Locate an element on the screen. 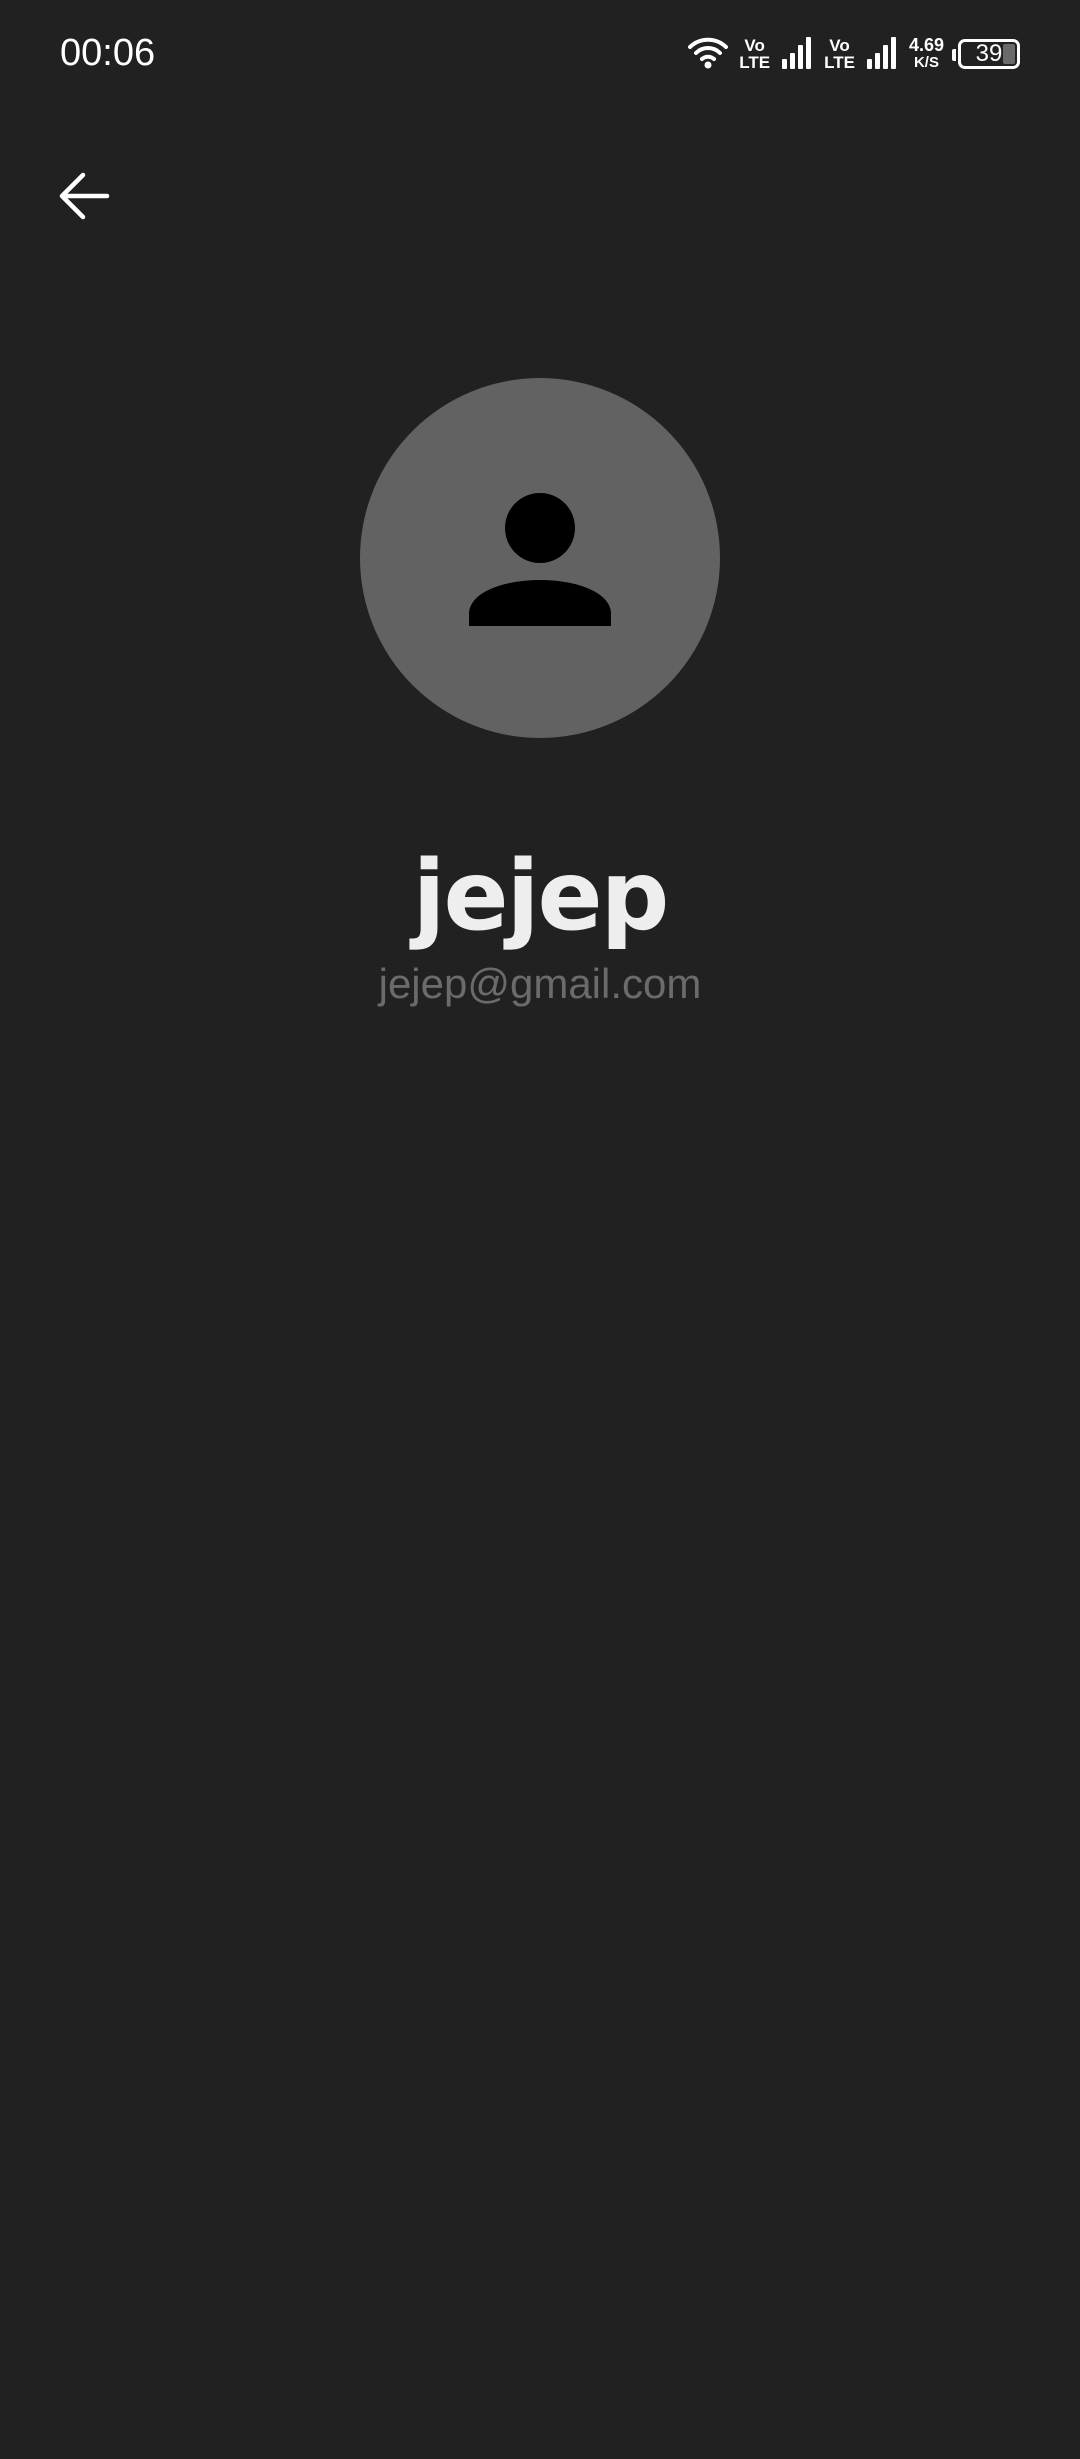 The height and width of the screenshot is (2459, 1080). status-icons: Vo LTE Vo LTE 4.69 K/S 39 is located at coordinates (848, 54).